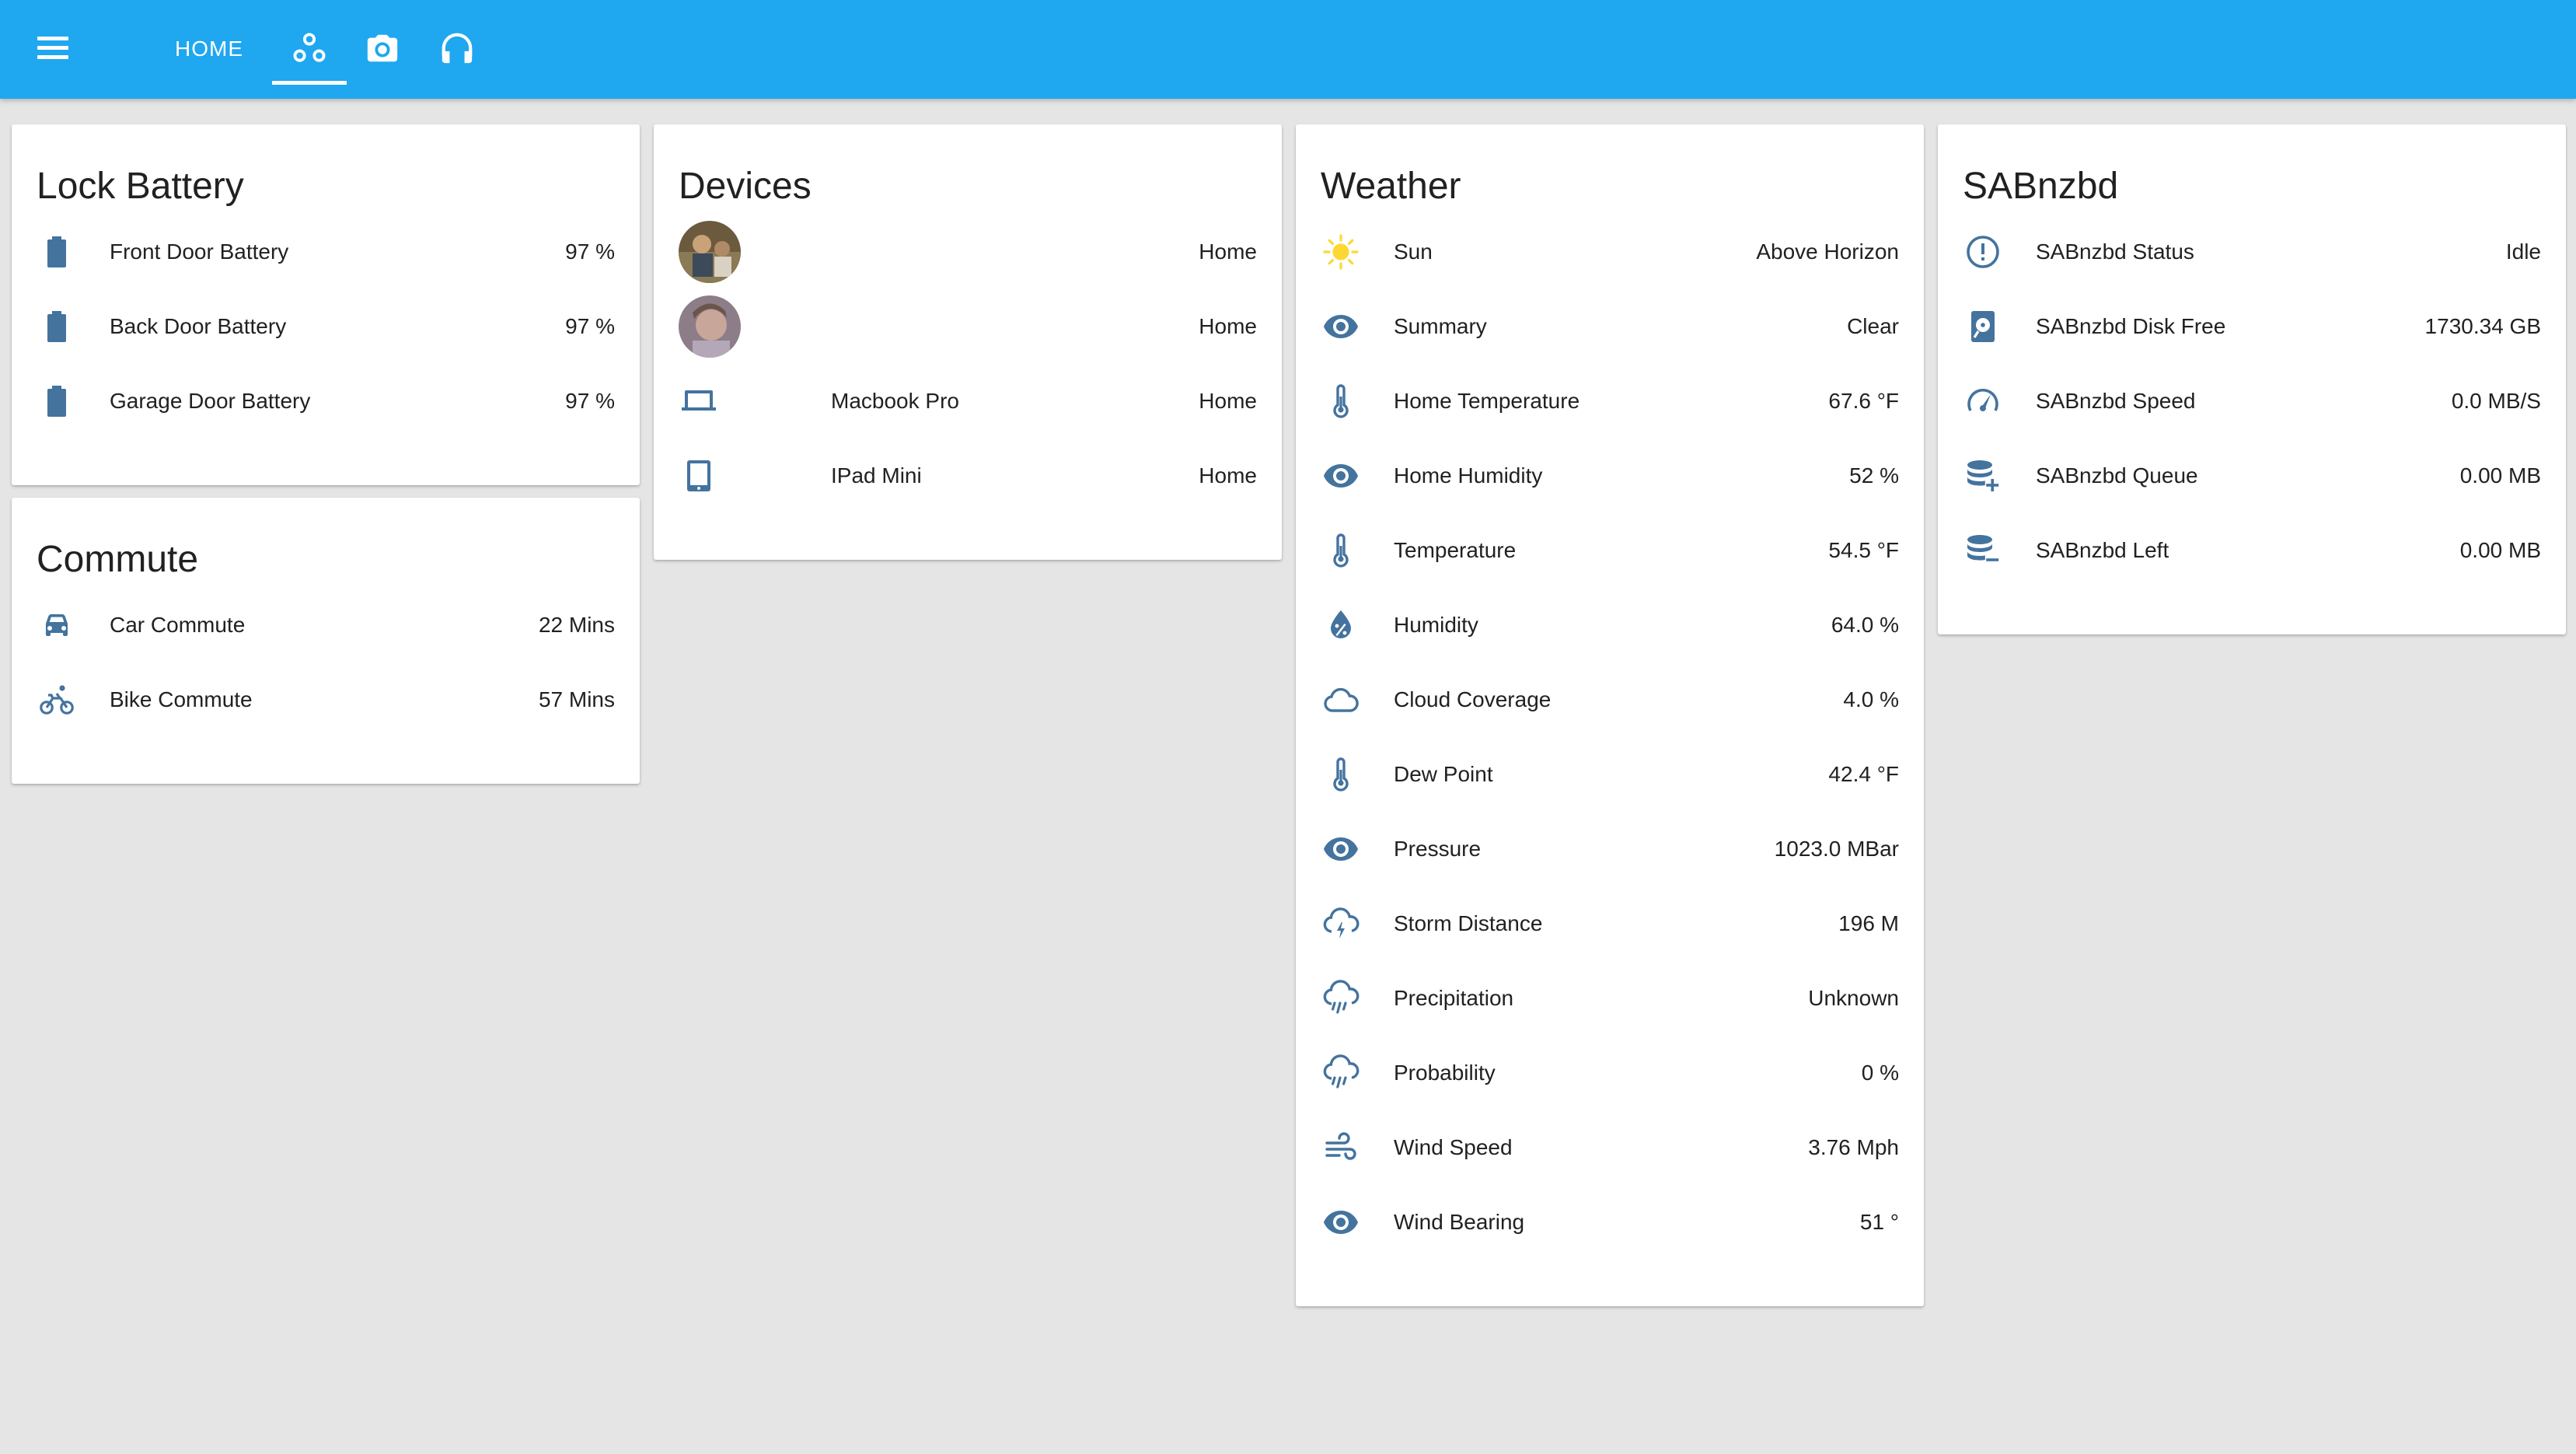 The height and width of the screenshot is (1454, 2576). What do you see at coordinates (1469, 475) in the screenshot?
I see `row-label: Home Humidity` at bounding box center [1469, 475].